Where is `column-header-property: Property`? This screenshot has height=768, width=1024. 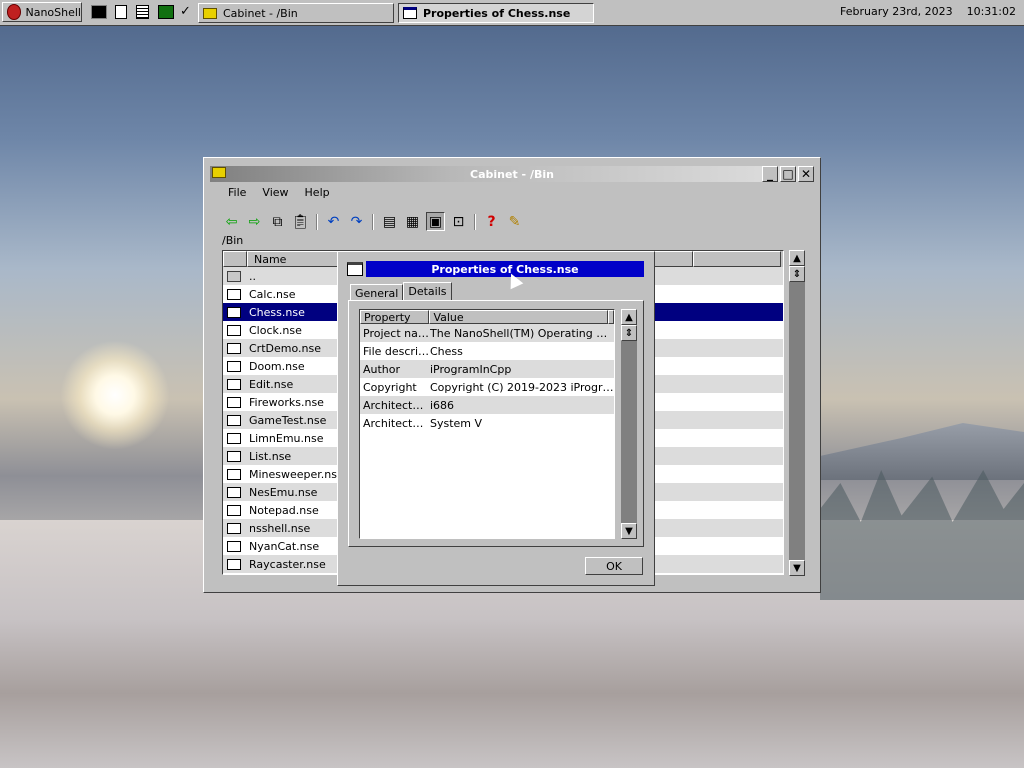
column-header-property: Property is located at coordinates (395, 317).